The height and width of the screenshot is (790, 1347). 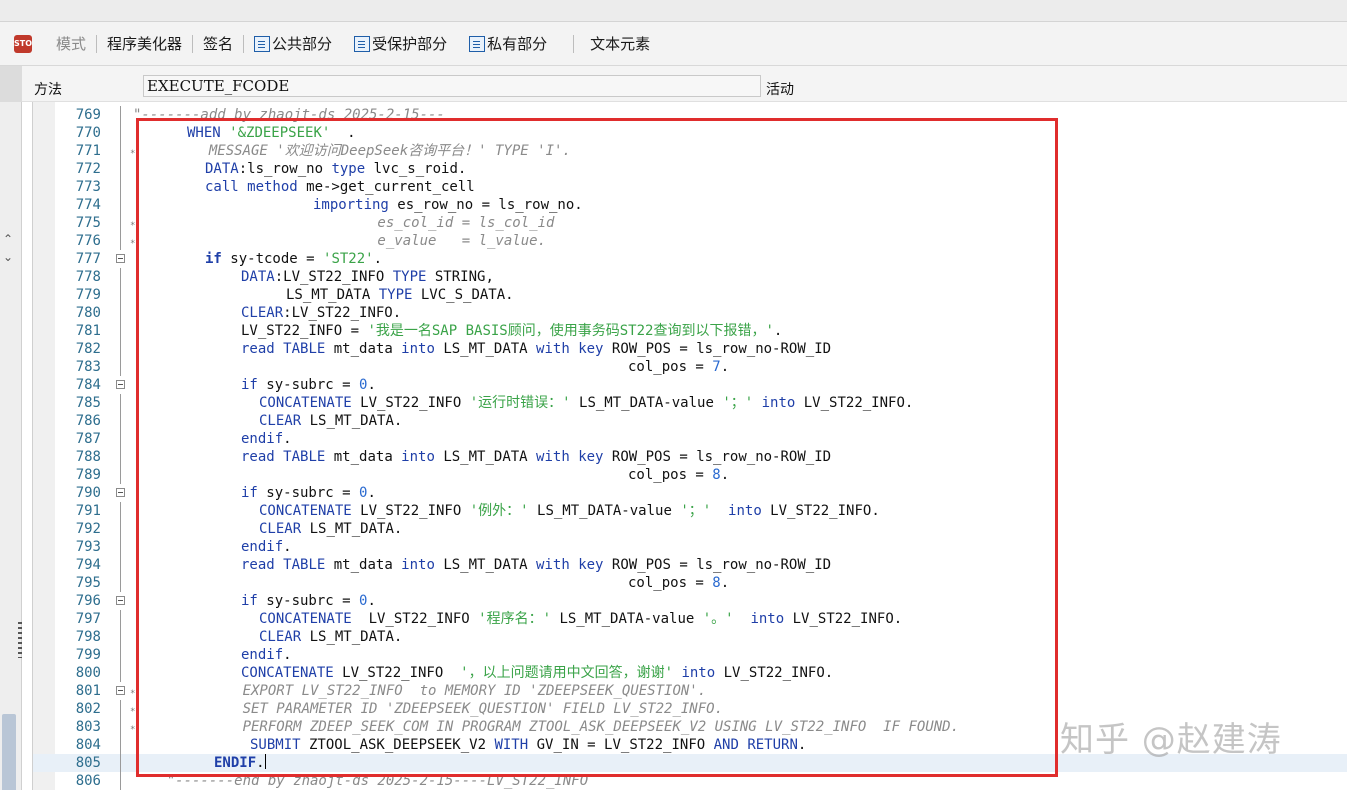 What do you see at coordinates (20, 640) in the screenshot?
I see `splitter-handle-icon` at bounding box center [20, 640].